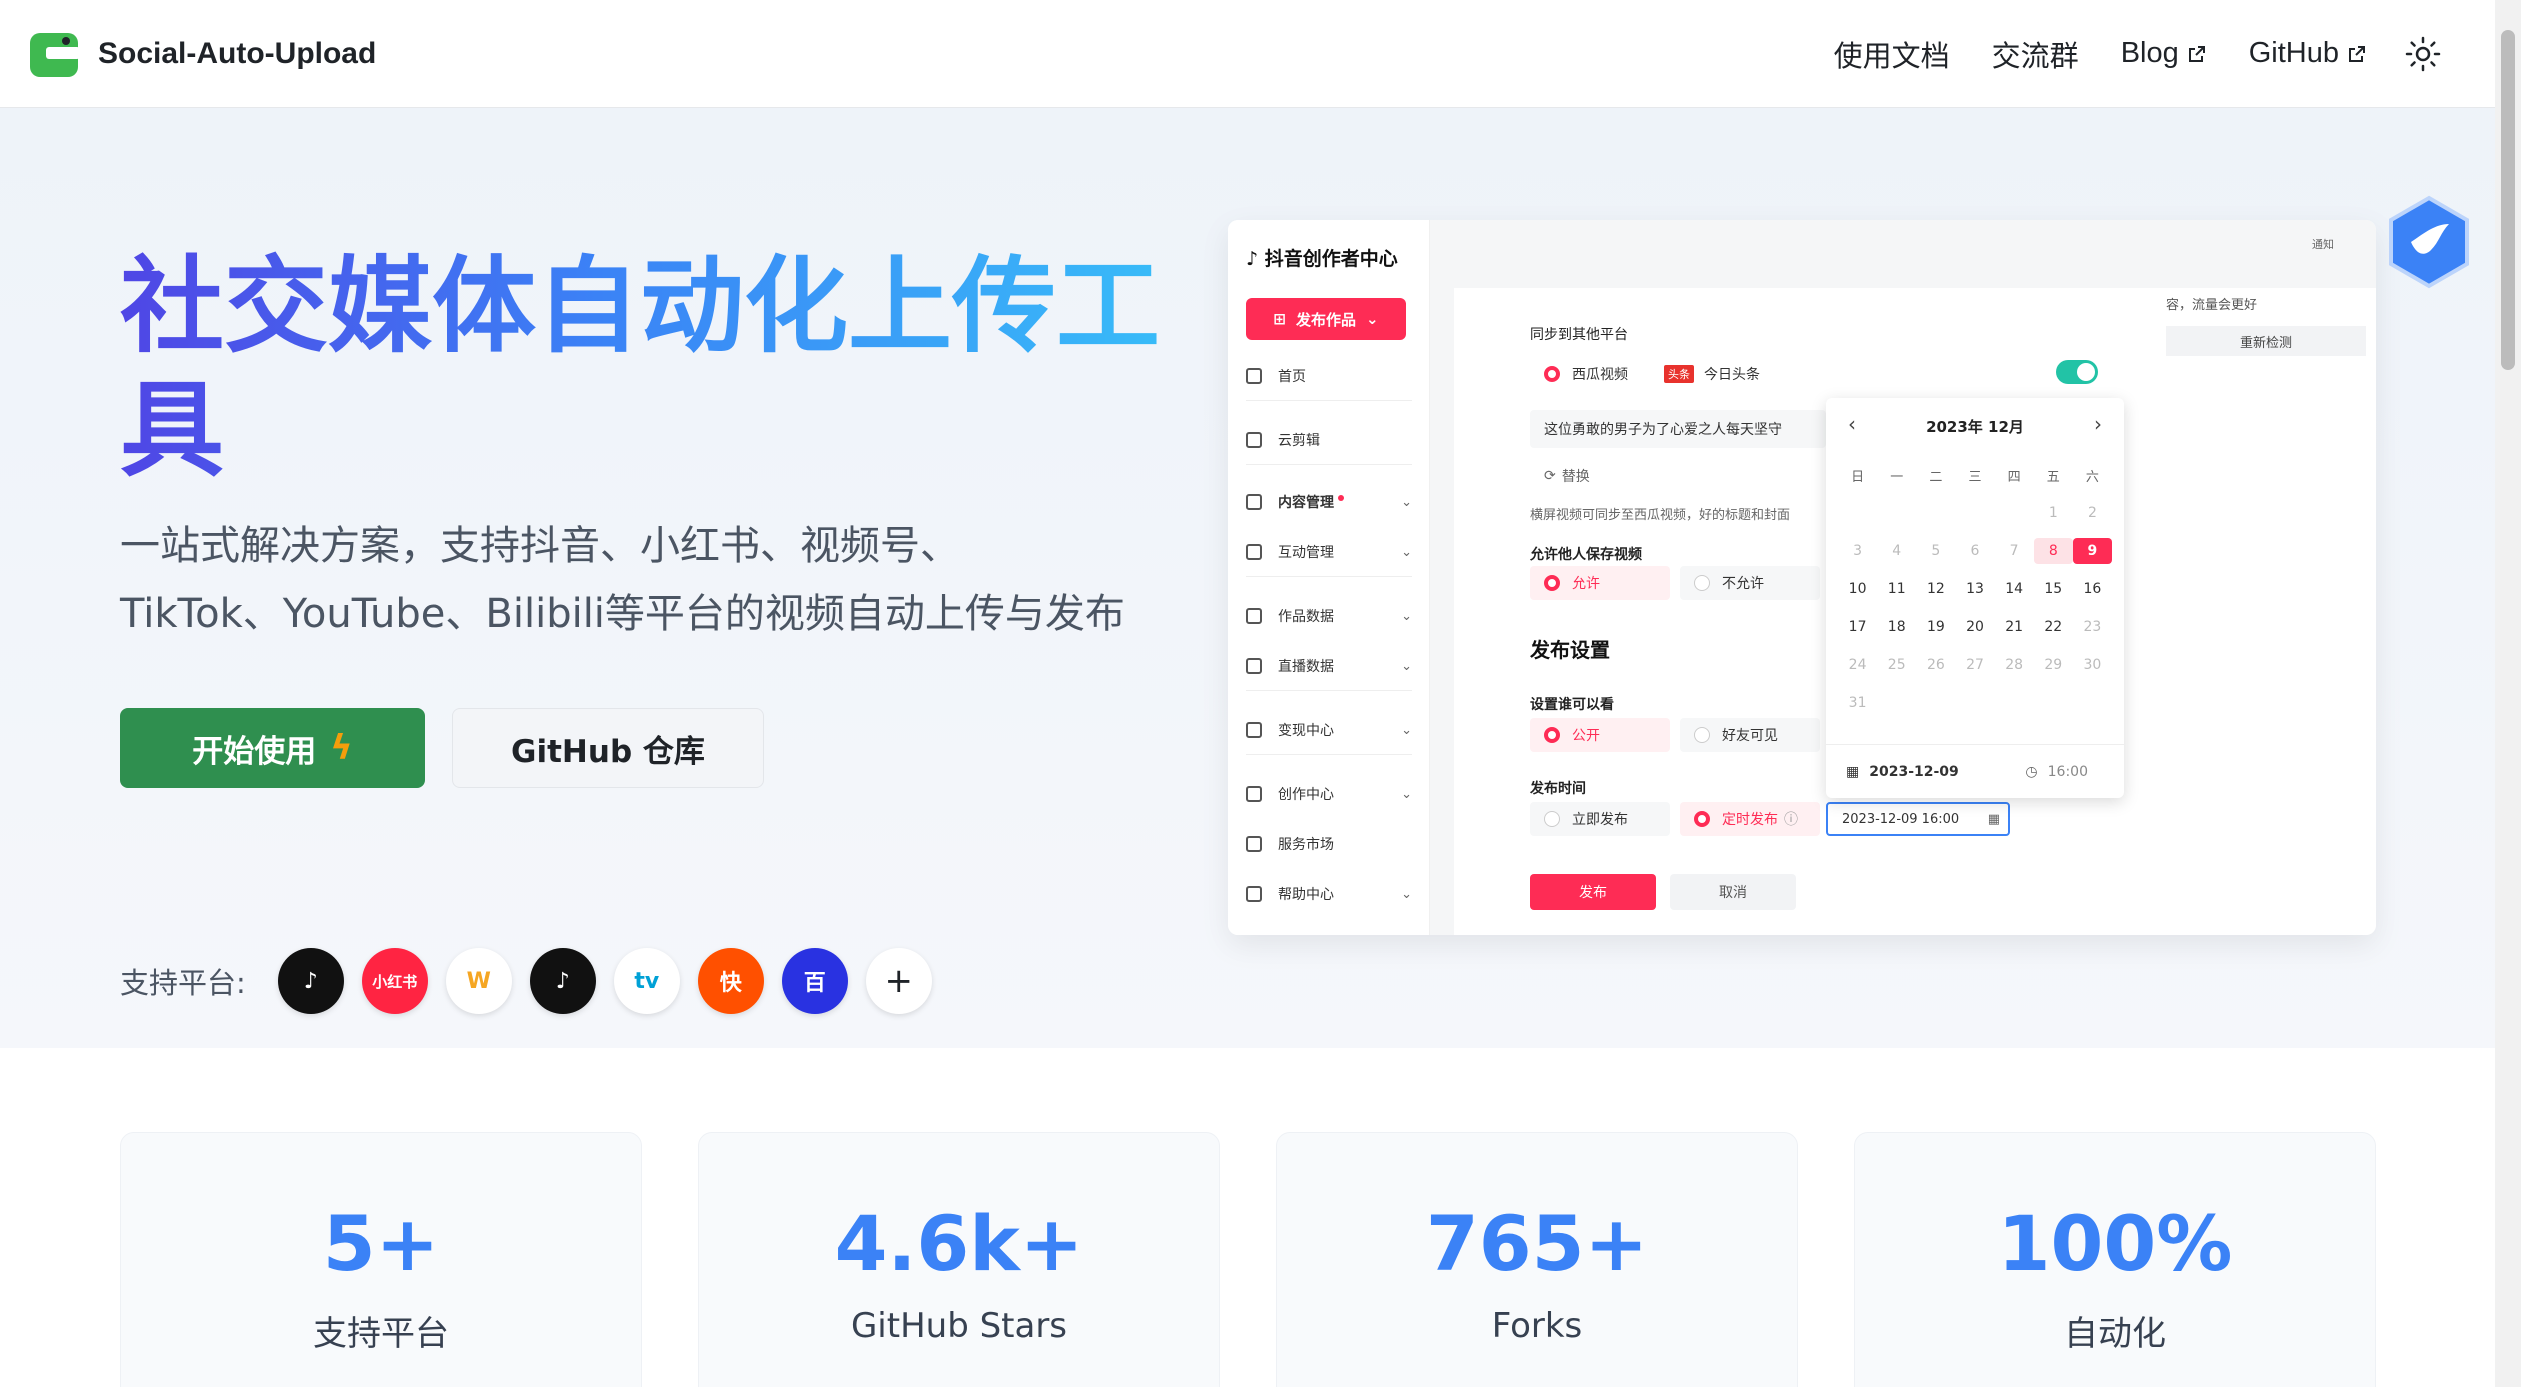 The image size is (2521, 1387). I want to click on calendar-day: 19, so click(1935, 627).